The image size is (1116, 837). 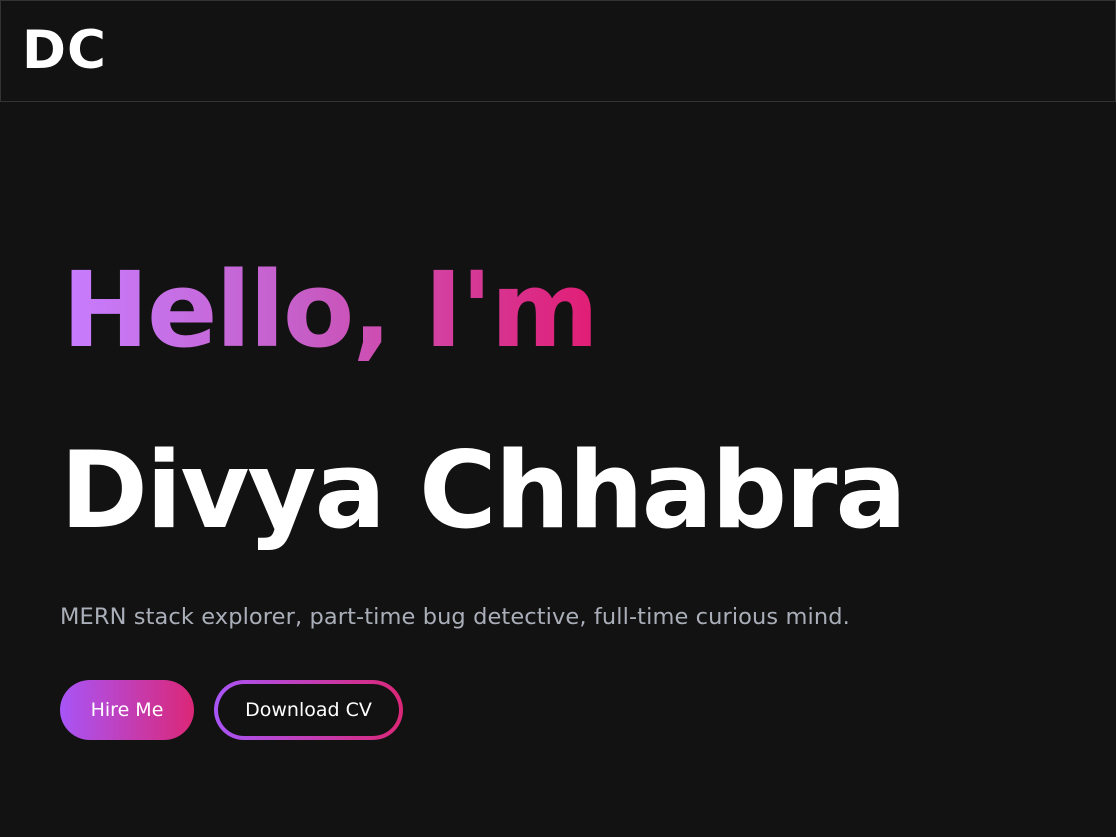 I want to click on hero-greeting: Hello, I'm, so click(x=330, y=310).